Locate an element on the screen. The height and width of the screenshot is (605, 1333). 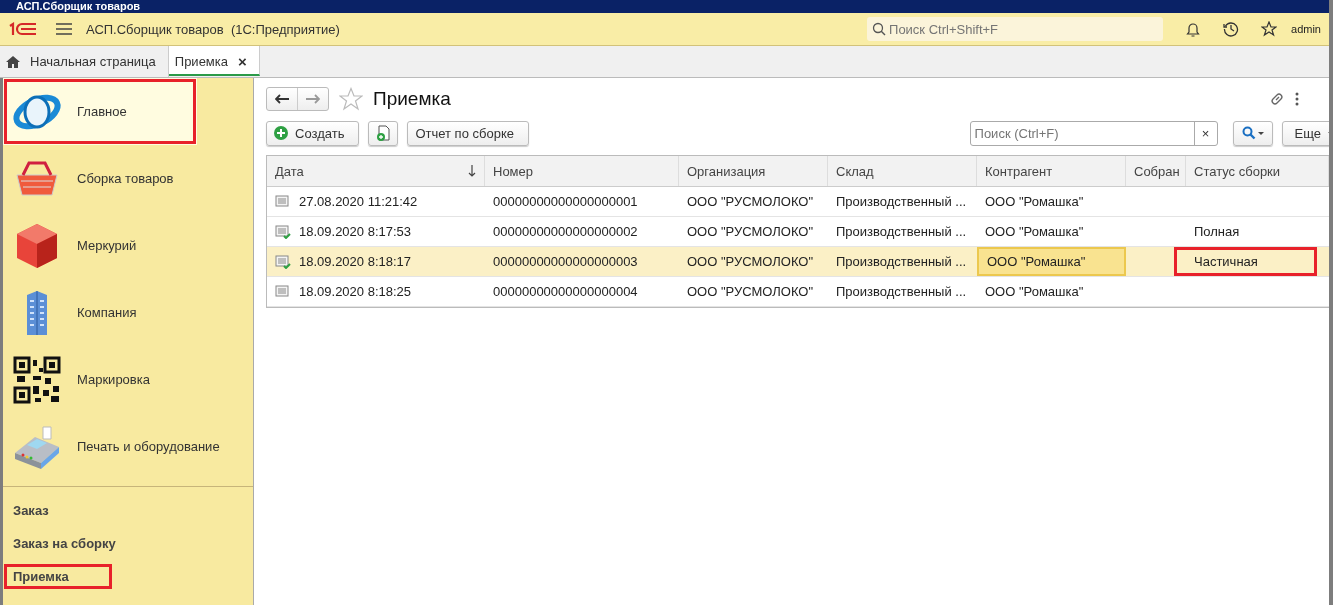
app-title: АСП.Сборщик товаров (1С:Предприятие) is located at coordinates (213, 29).